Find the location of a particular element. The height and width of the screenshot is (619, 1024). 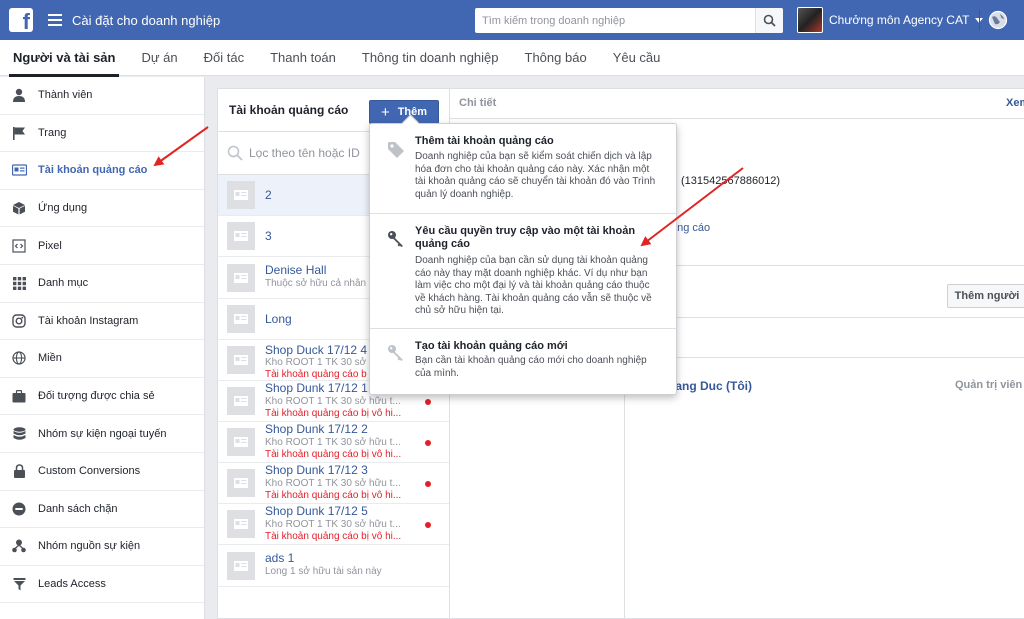

sidebar-item-instagram: Tài khoản Instagram is located at coordinates (102, 322).